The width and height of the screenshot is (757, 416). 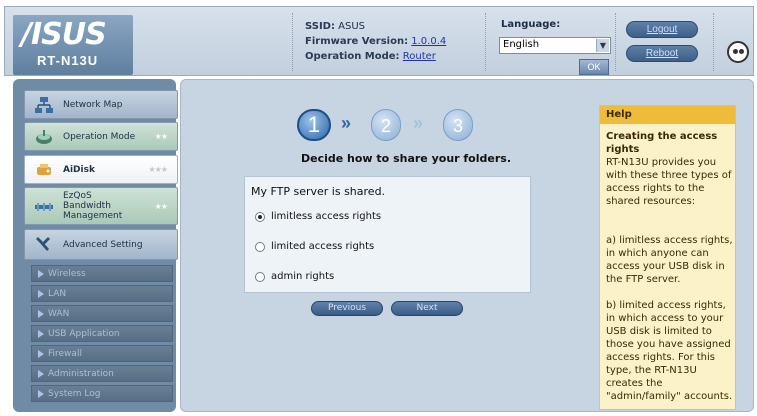 I want to click on reboot-button: Reboot, so click(x=662, y=53).